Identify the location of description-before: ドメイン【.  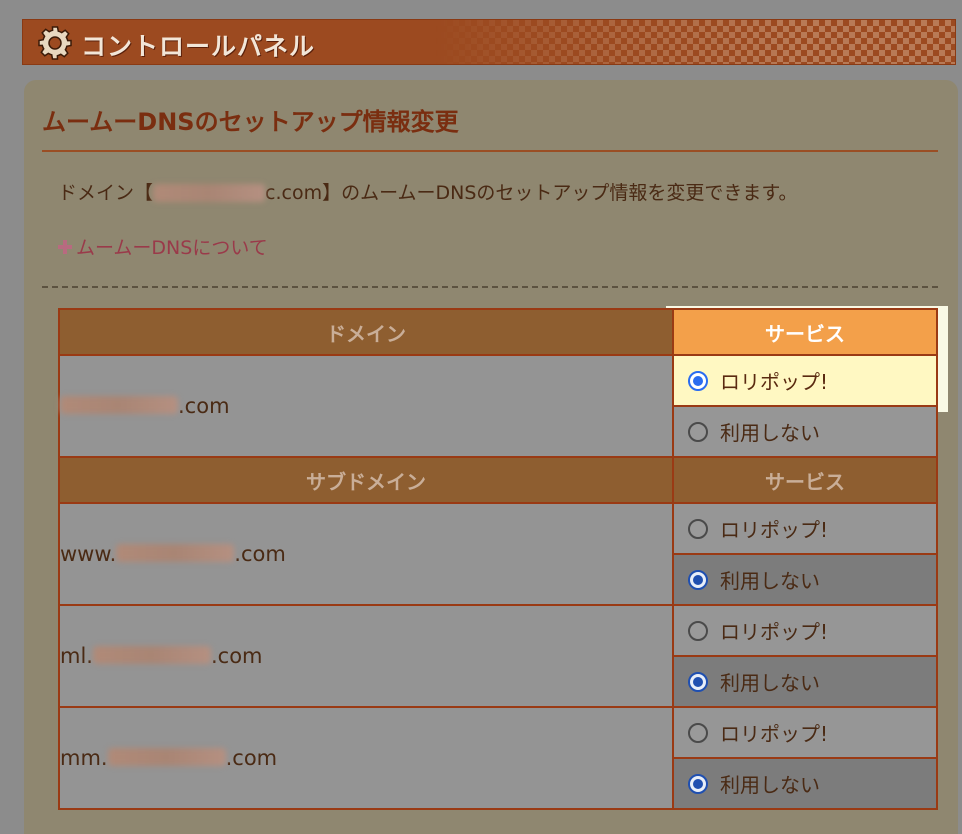
(106, 193).